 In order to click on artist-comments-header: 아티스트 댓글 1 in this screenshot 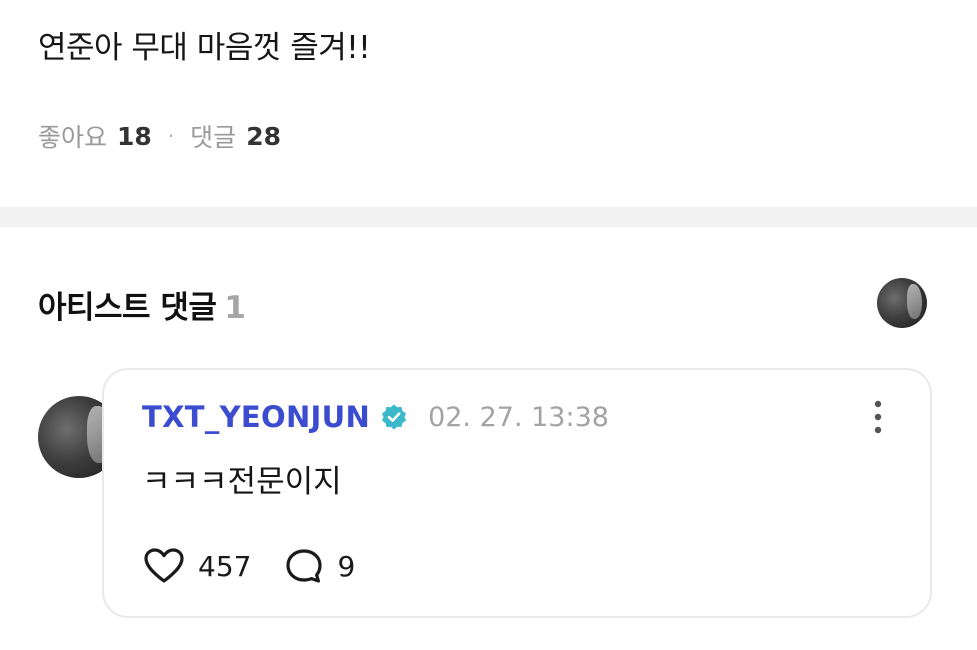, I will do `click(142, 304)`.